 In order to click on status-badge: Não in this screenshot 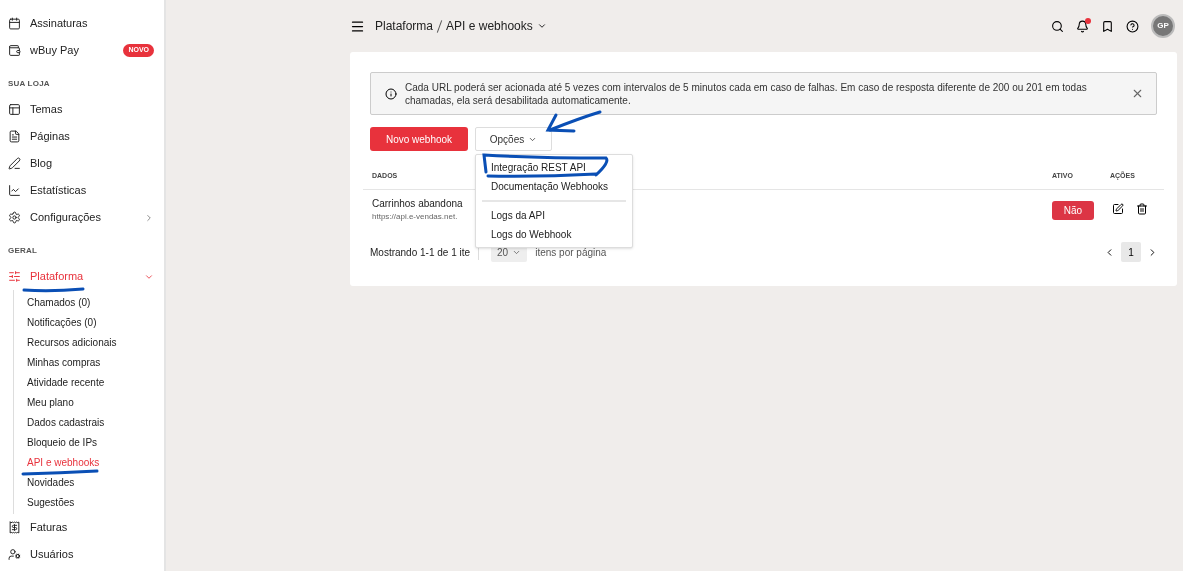, I will do `click(1073, 210)`.